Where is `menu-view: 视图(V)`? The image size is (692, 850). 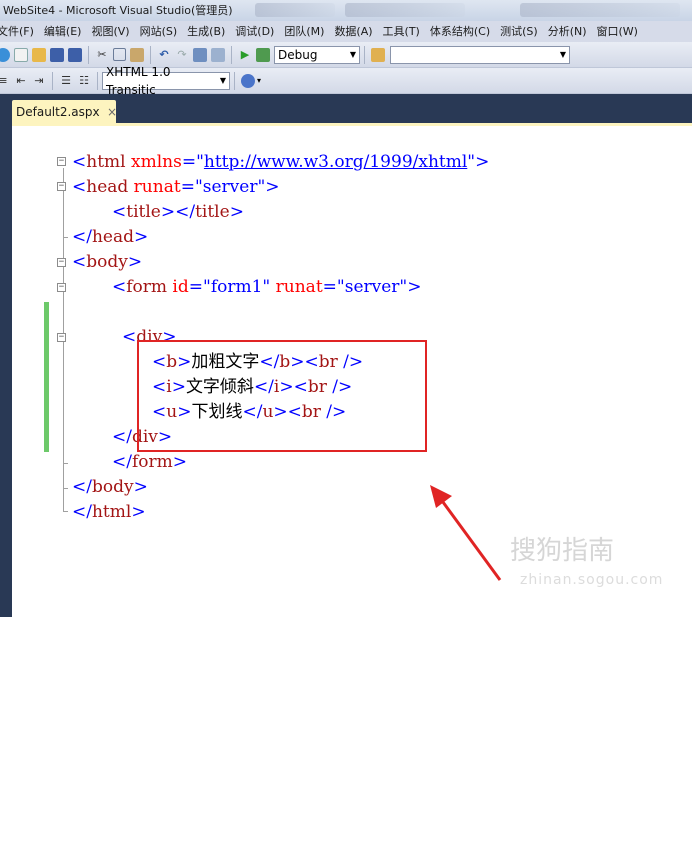
menu-view: 视图(V) is located at coordinates (110, 31).